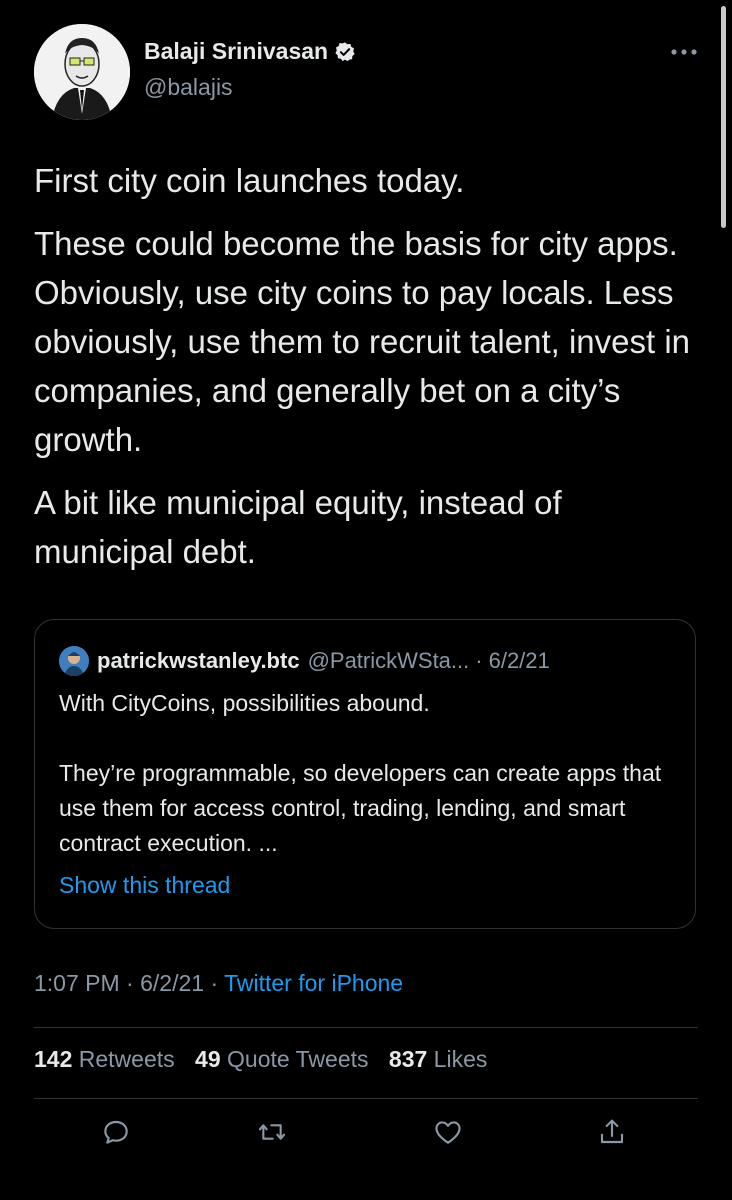  Describe the element at coordinates (53, 1059) in the screenshot. I see `retweets-count: 142` at that location.